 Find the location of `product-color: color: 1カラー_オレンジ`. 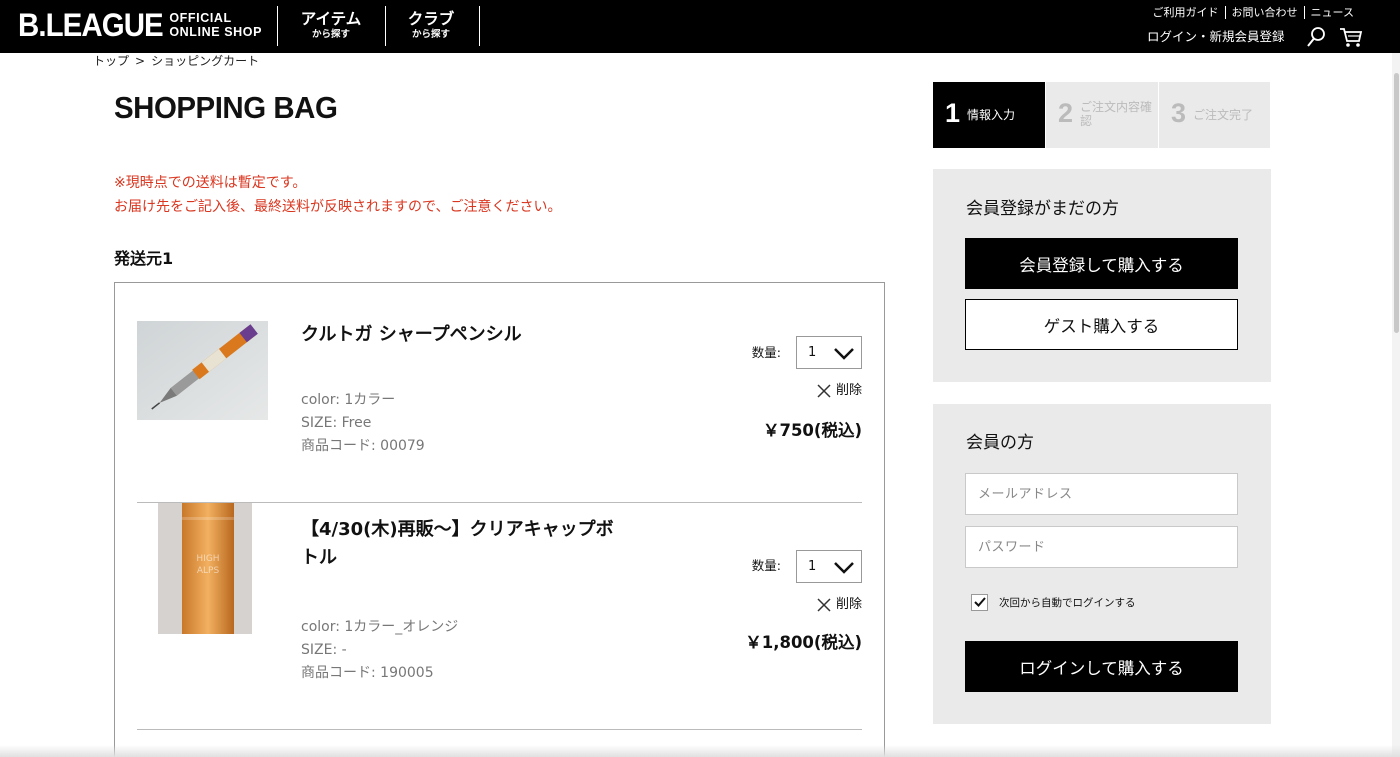

product-color: color: 1カラー_オレンジ is located at coordinates (380, 627).